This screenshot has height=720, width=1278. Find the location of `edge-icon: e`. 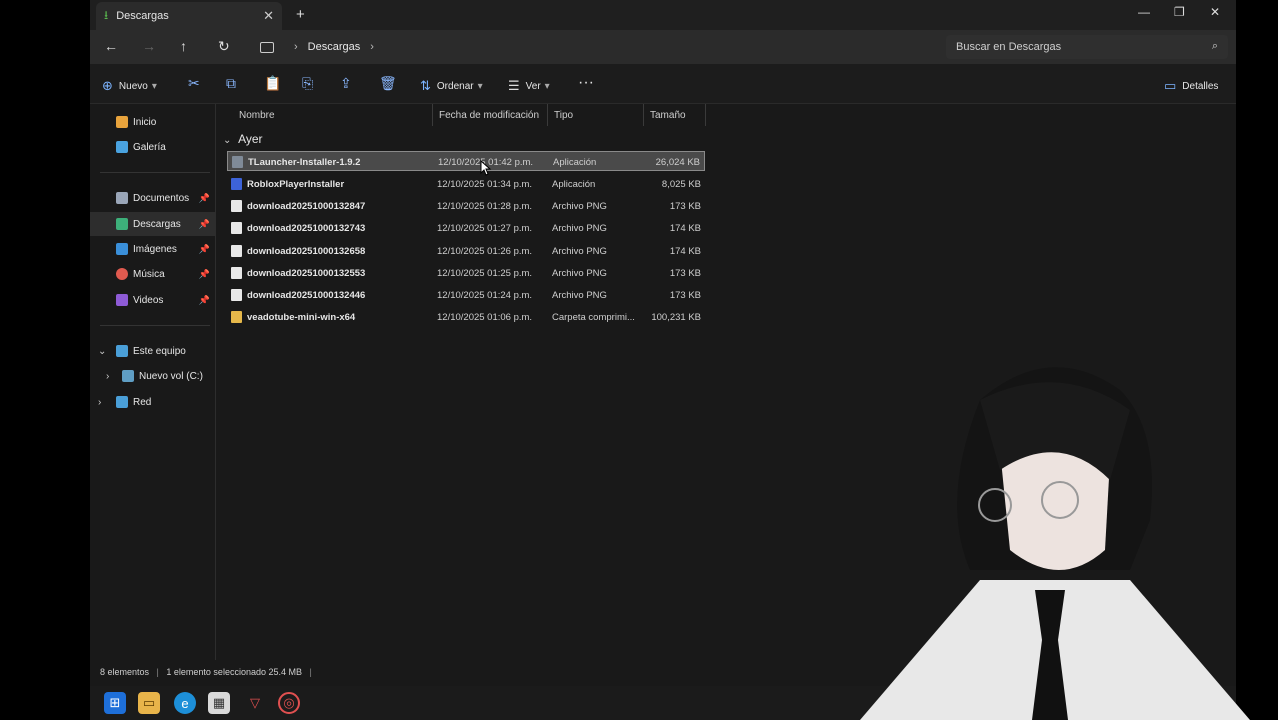

edge-icon: e is located at coordinates (185, 703).